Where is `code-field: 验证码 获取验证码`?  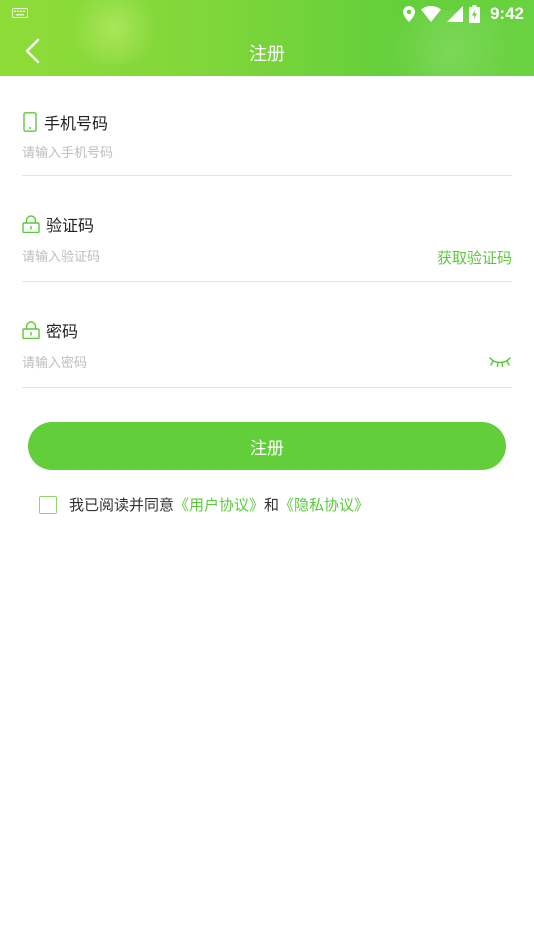 code-field: 验证码 获取验证码 is located at coordinates (267, 247).